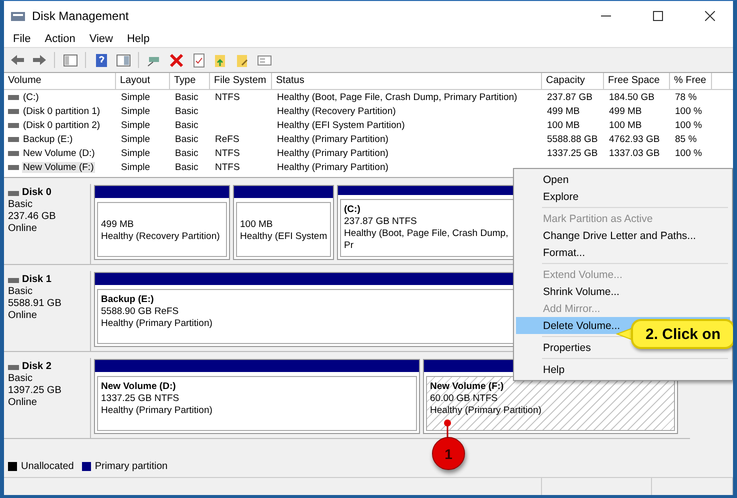  Describe the element at coordinates (117, 225) in the screenshot. I see `partition-size: 499 MB` at that location.